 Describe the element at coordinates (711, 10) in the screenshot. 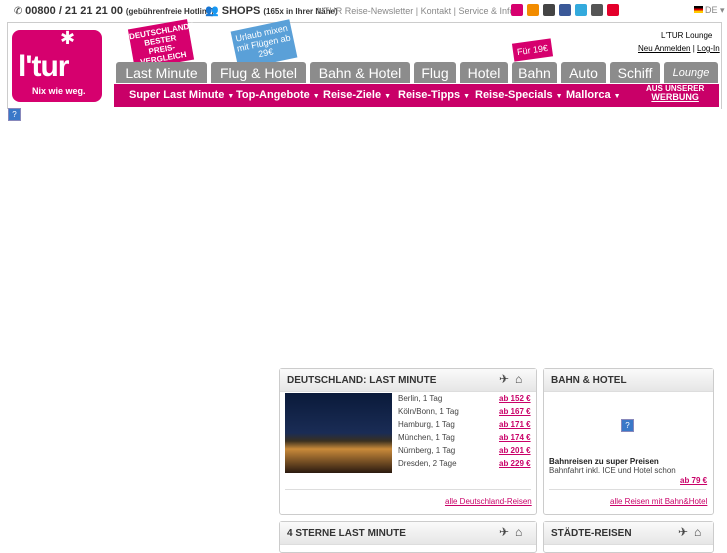

I see `language-label: DE` at that location.